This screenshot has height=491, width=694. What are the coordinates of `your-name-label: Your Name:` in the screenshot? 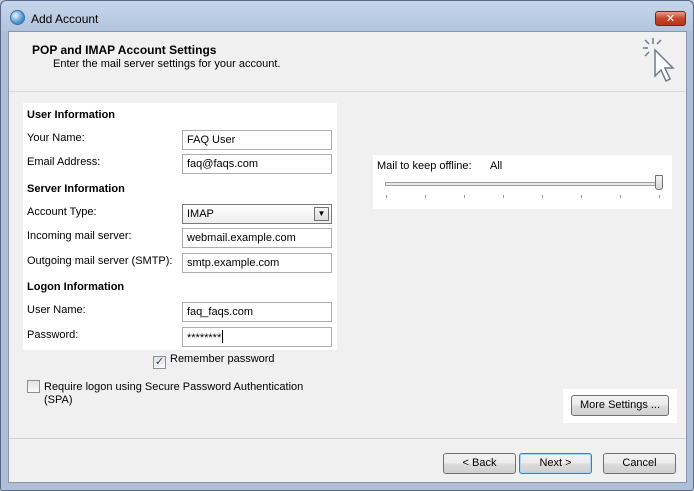 It's located at (56, 138).